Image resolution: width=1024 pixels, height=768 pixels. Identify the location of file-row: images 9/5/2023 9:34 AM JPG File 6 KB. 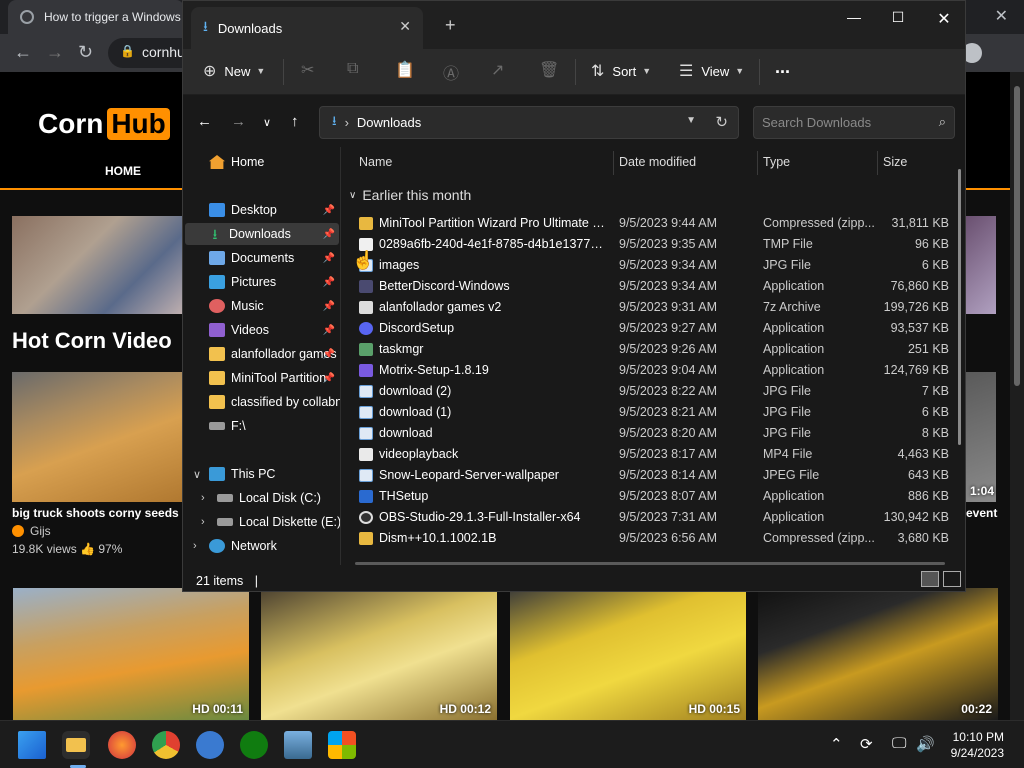
(655, 265).